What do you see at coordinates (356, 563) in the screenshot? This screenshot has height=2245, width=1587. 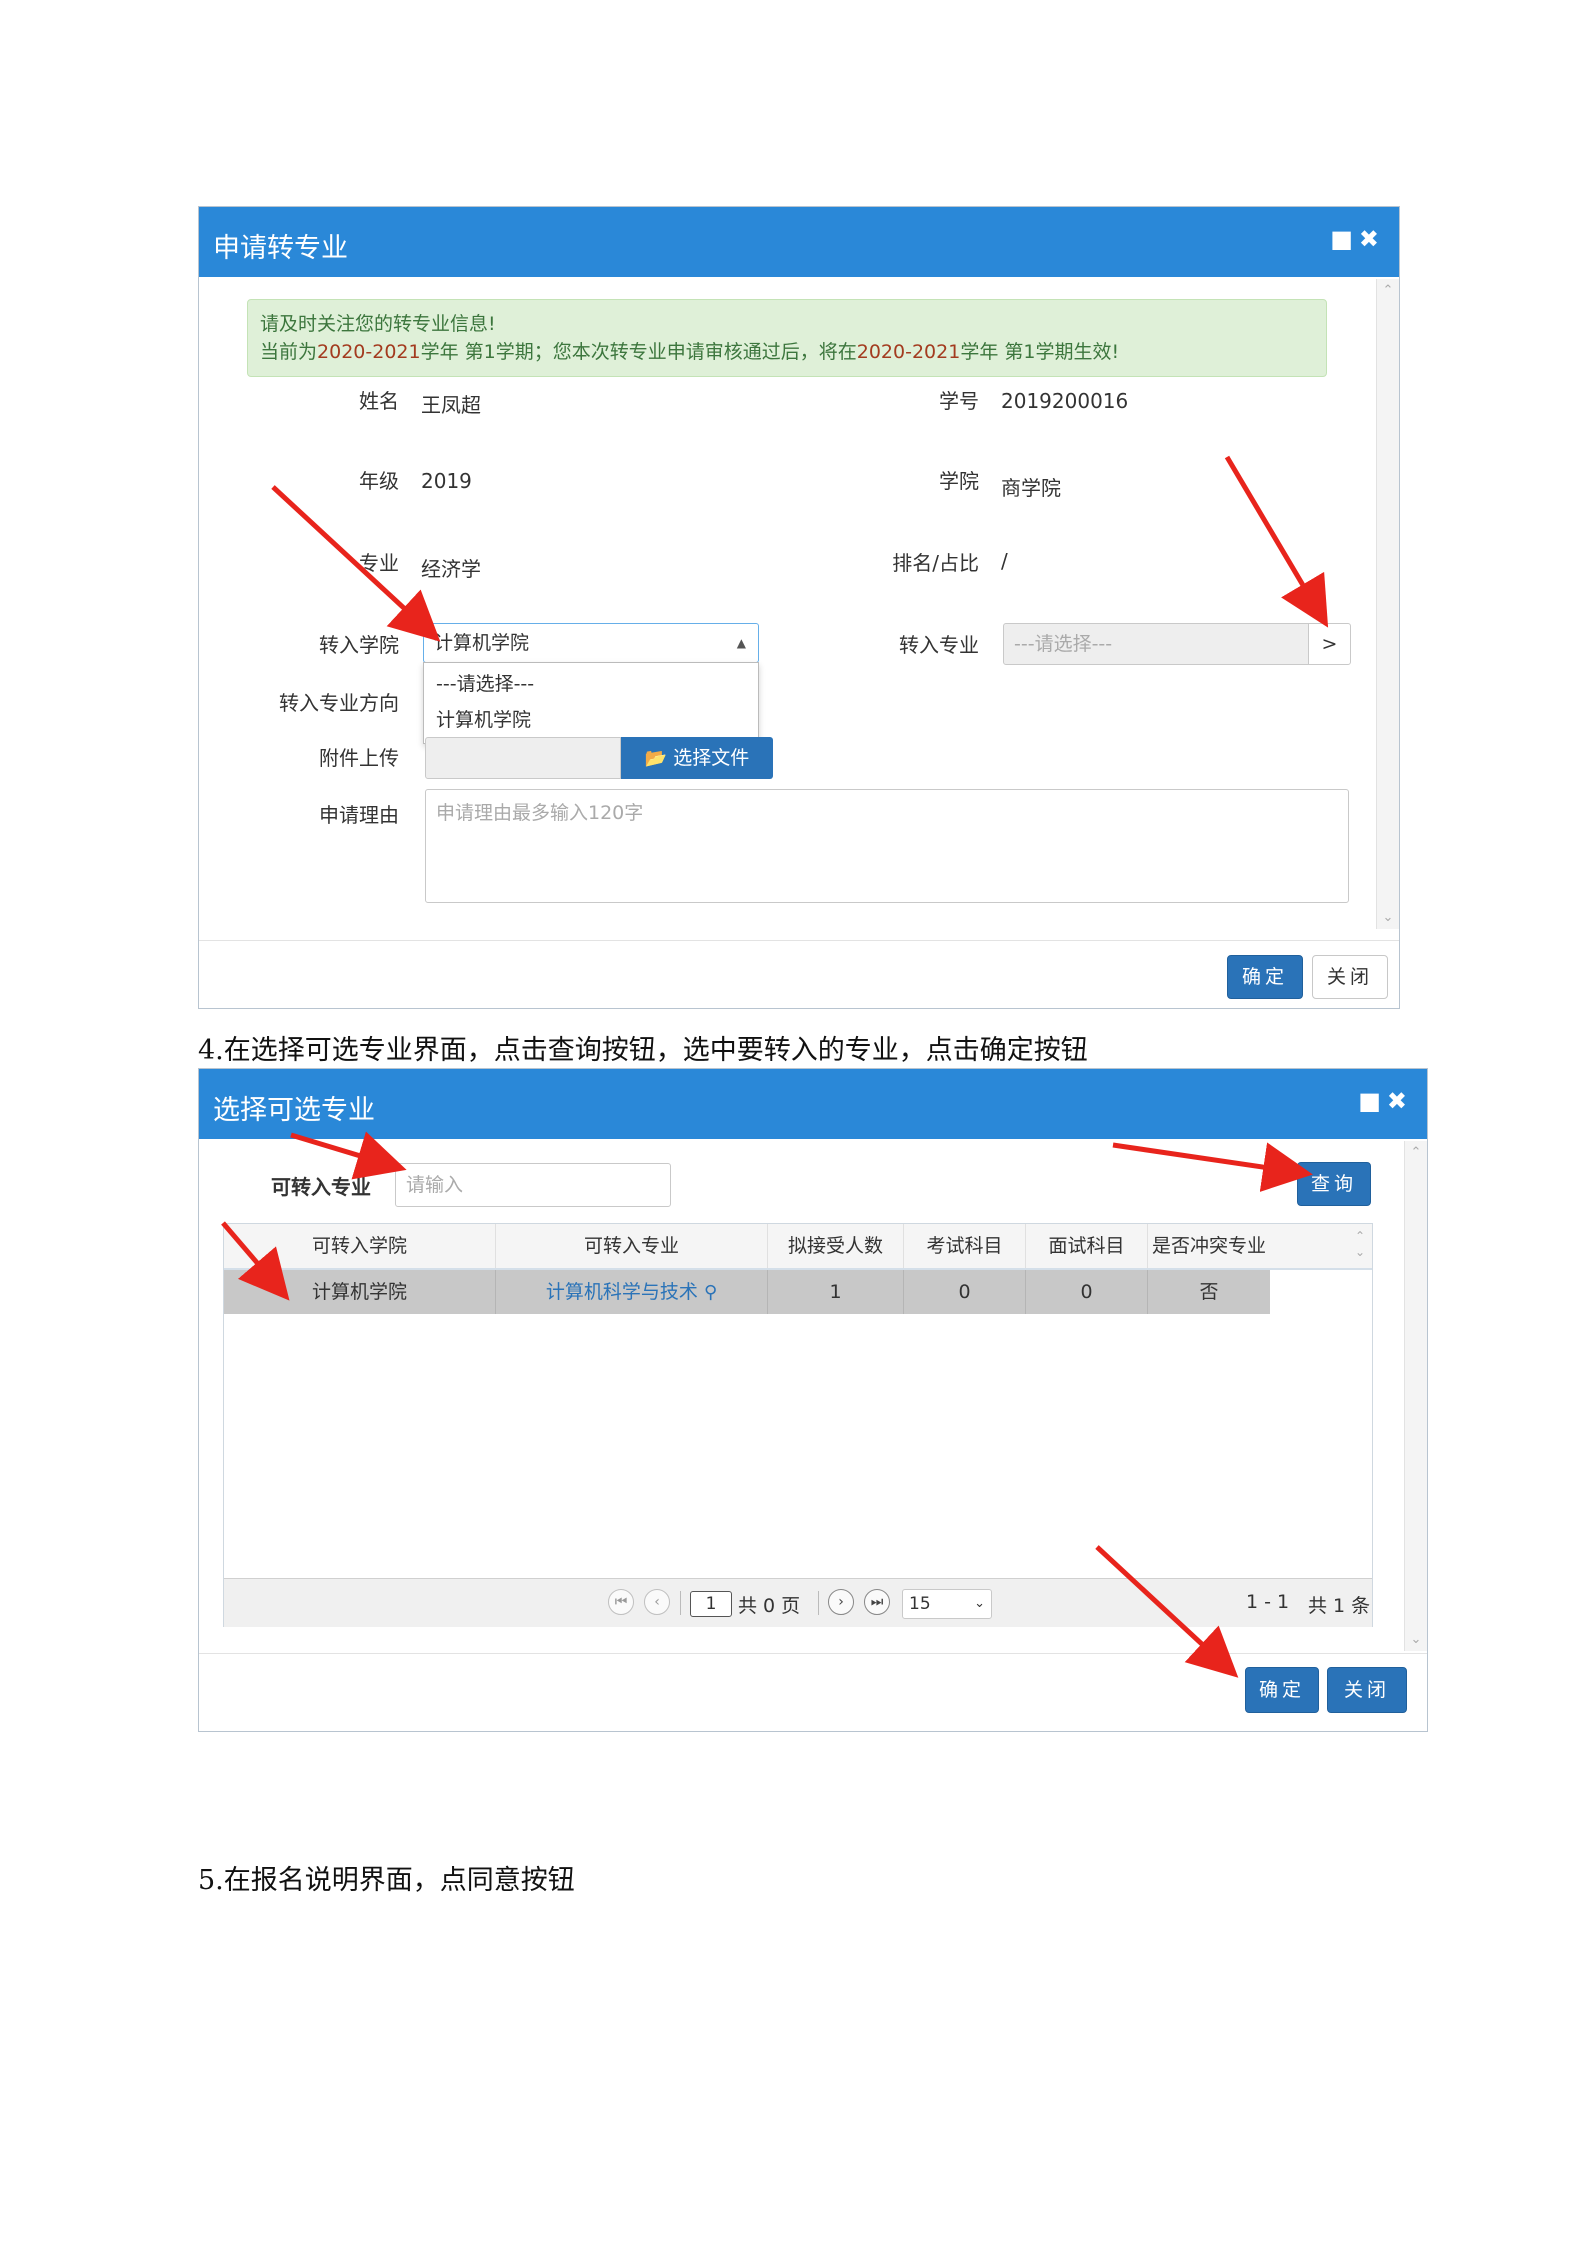 I see `arrow-to-transfer-college` at bounding box center [356, 563].